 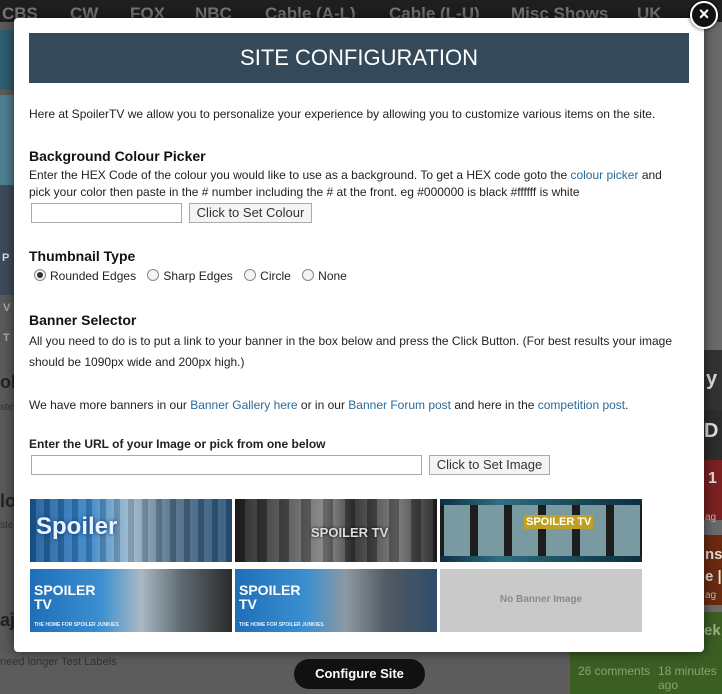 What do you see at coordinates (494, 405) in the screenshot?
I see `banner-more-text-part: and here in the` at bounding box center [494, 405].